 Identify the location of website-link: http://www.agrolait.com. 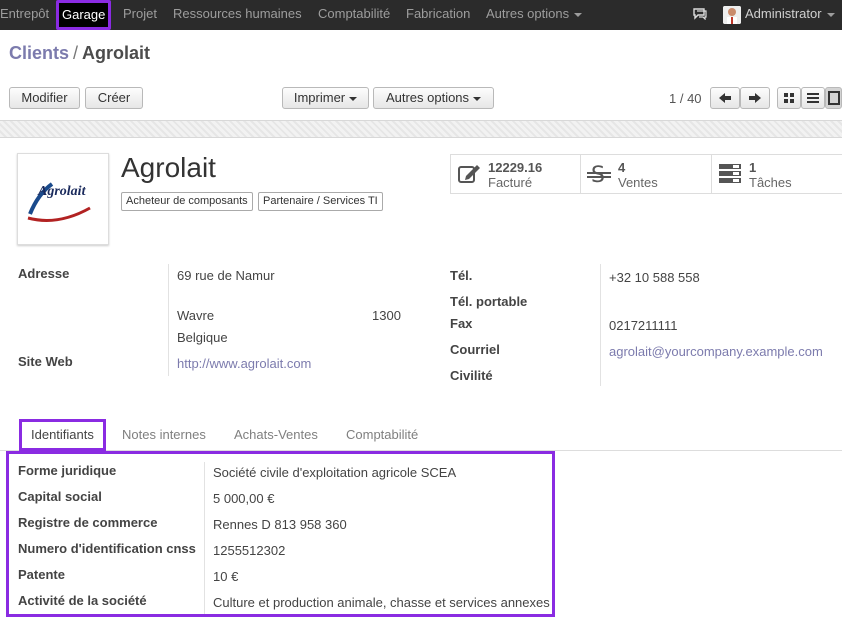
(244, 363).